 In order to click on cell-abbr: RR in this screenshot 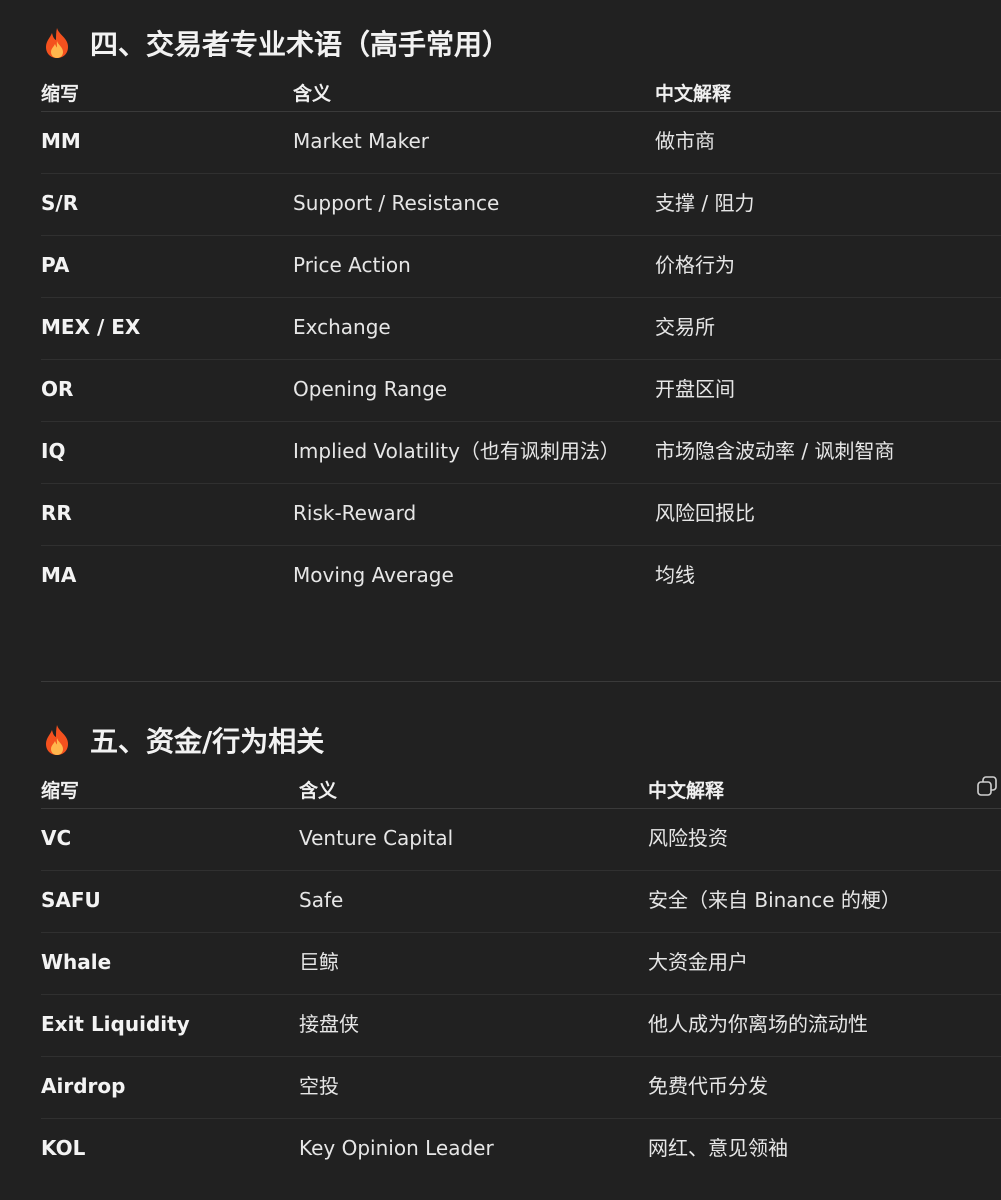, I will do `click(167, 514)`.